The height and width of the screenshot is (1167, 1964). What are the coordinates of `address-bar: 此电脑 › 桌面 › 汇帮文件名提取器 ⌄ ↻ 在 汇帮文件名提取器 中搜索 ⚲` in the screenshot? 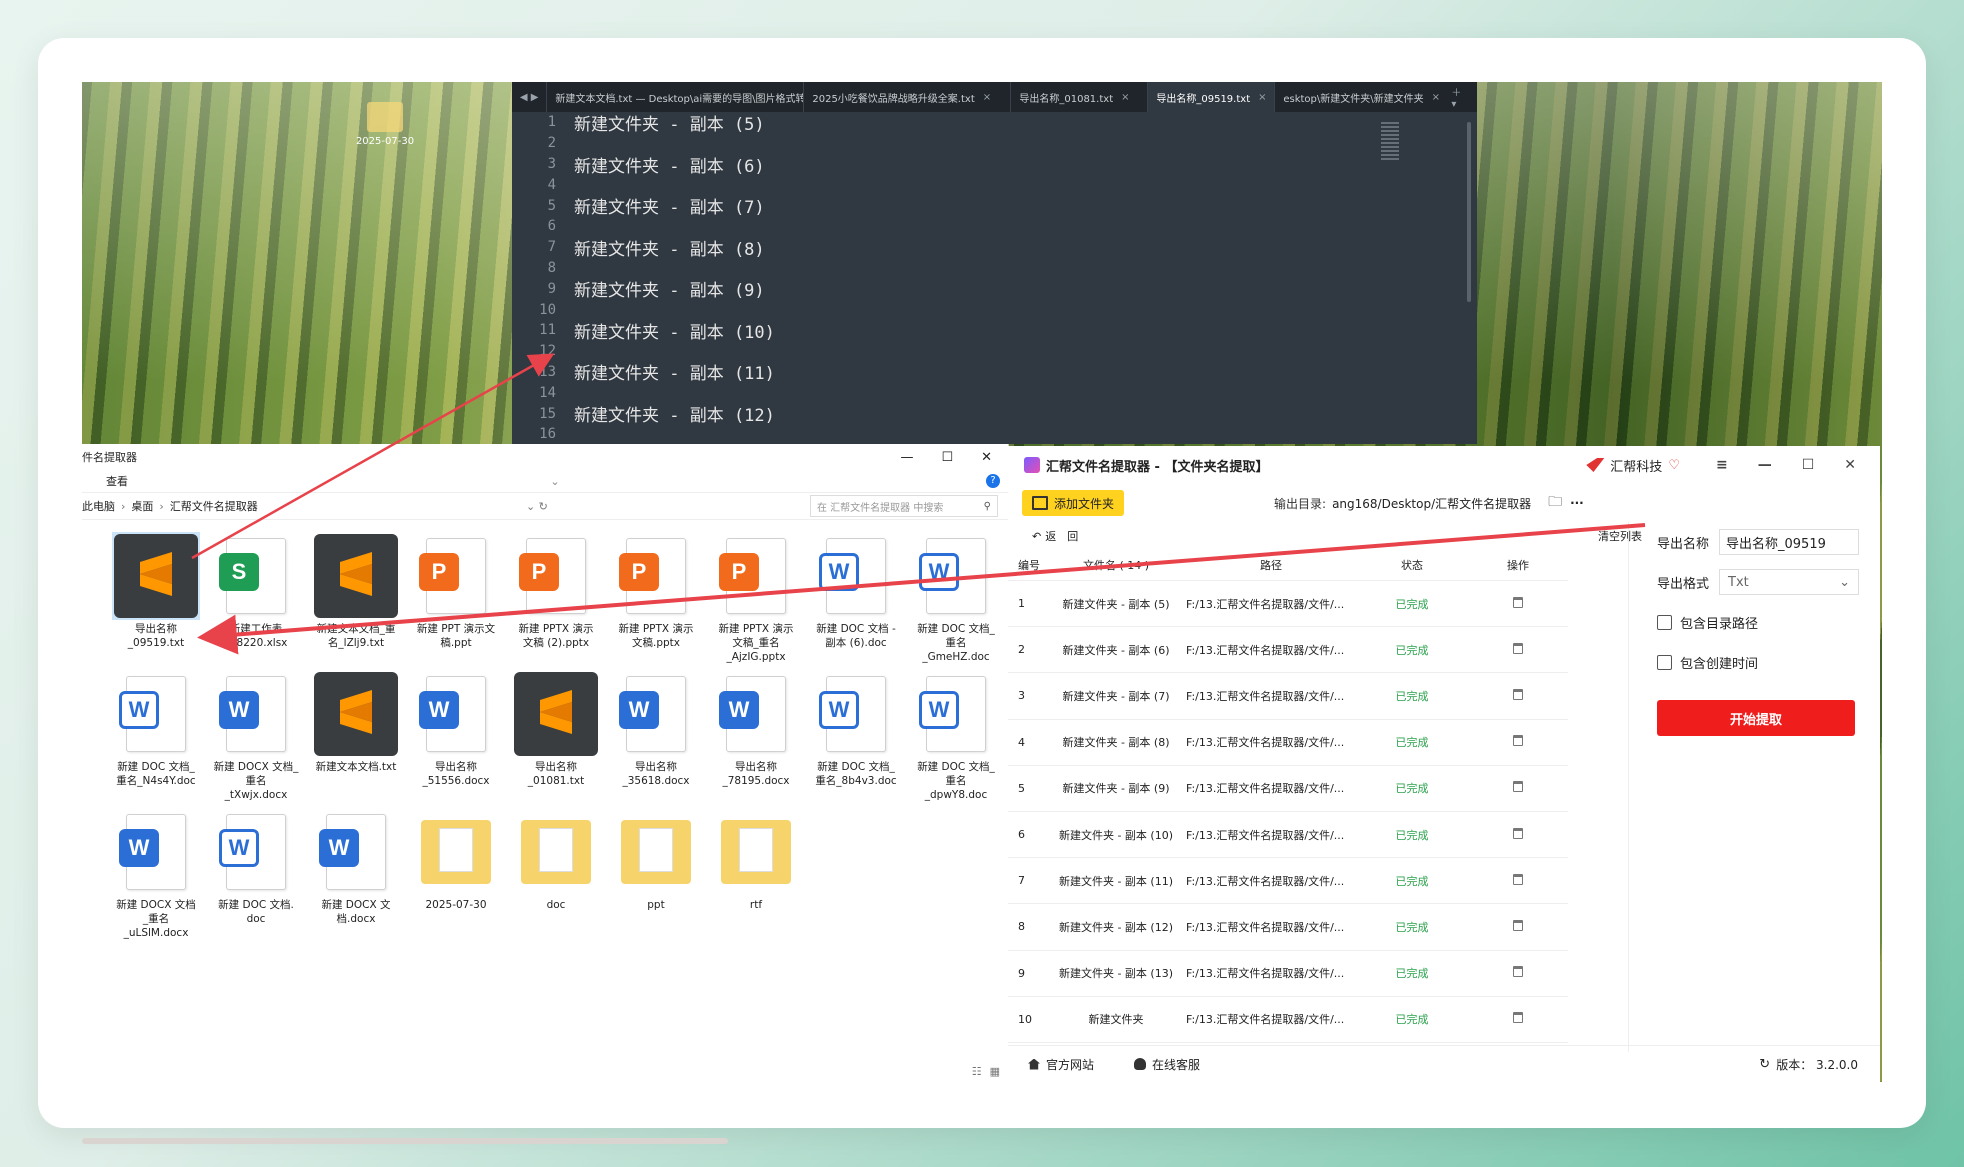 It's located at (545, 506).